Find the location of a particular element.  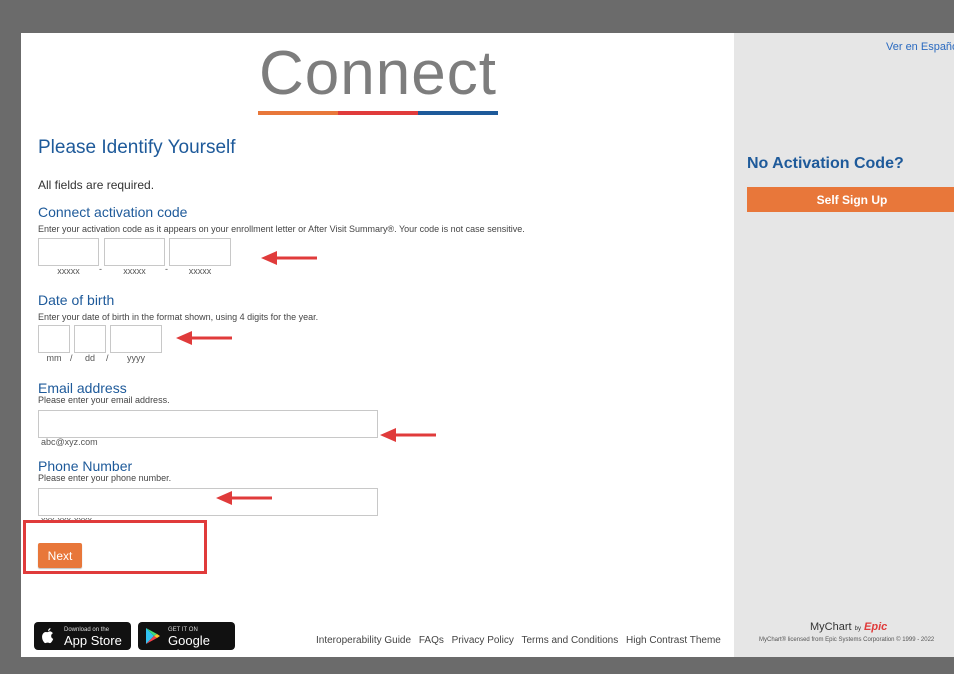

annotation-arrow-activation is located at coordinates (288, 258).